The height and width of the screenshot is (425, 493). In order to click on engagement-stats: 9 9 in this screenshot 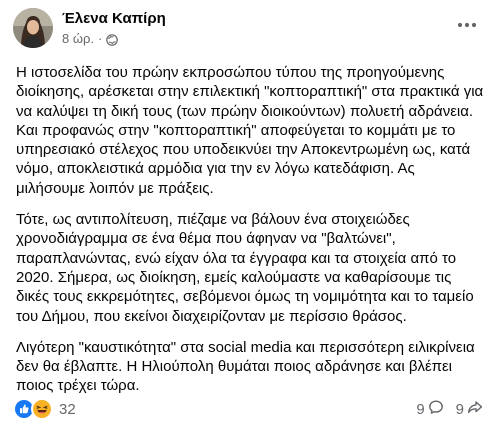, I will do `click(443, 409)`.